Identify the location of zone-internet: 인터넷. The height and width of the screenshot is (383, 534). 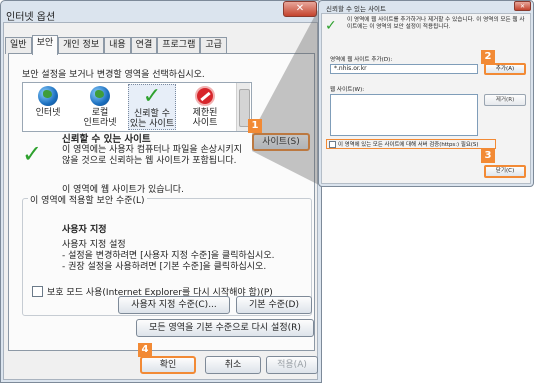
(48, 101).